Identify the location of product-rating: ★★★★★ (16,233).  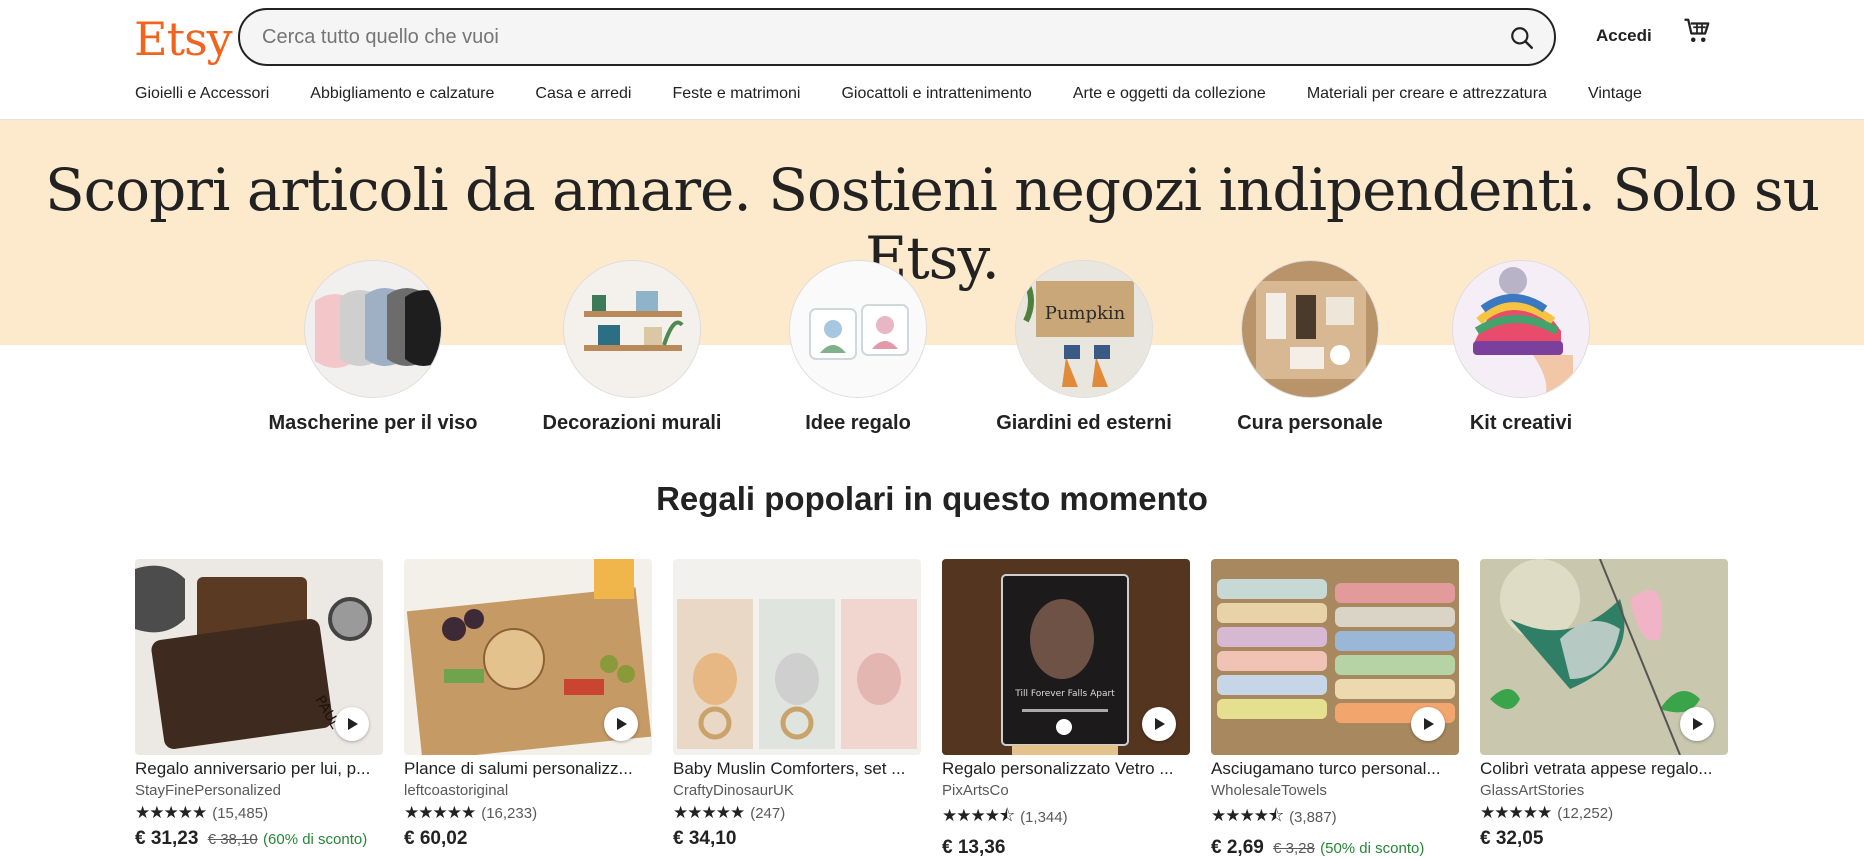
(528, 813).